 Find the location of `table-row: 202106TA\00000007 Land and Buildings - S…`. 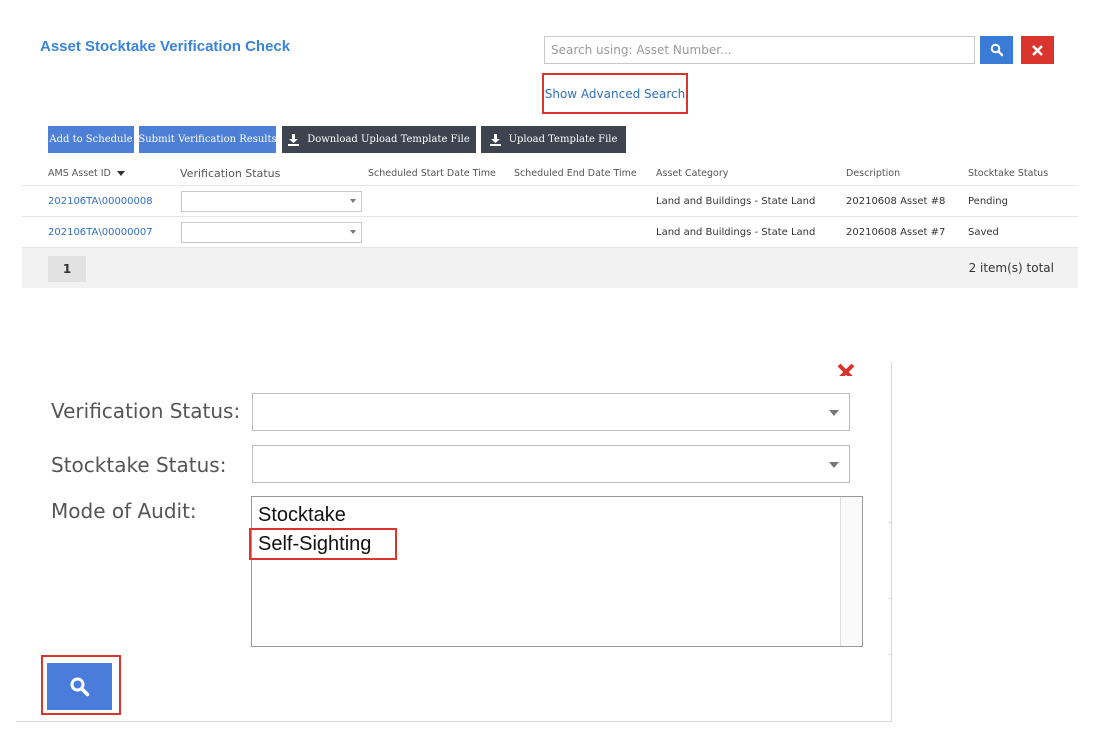

table-row: 202106TA\00000007 Land and Buildings - S… is located at coordinates (550, 232).